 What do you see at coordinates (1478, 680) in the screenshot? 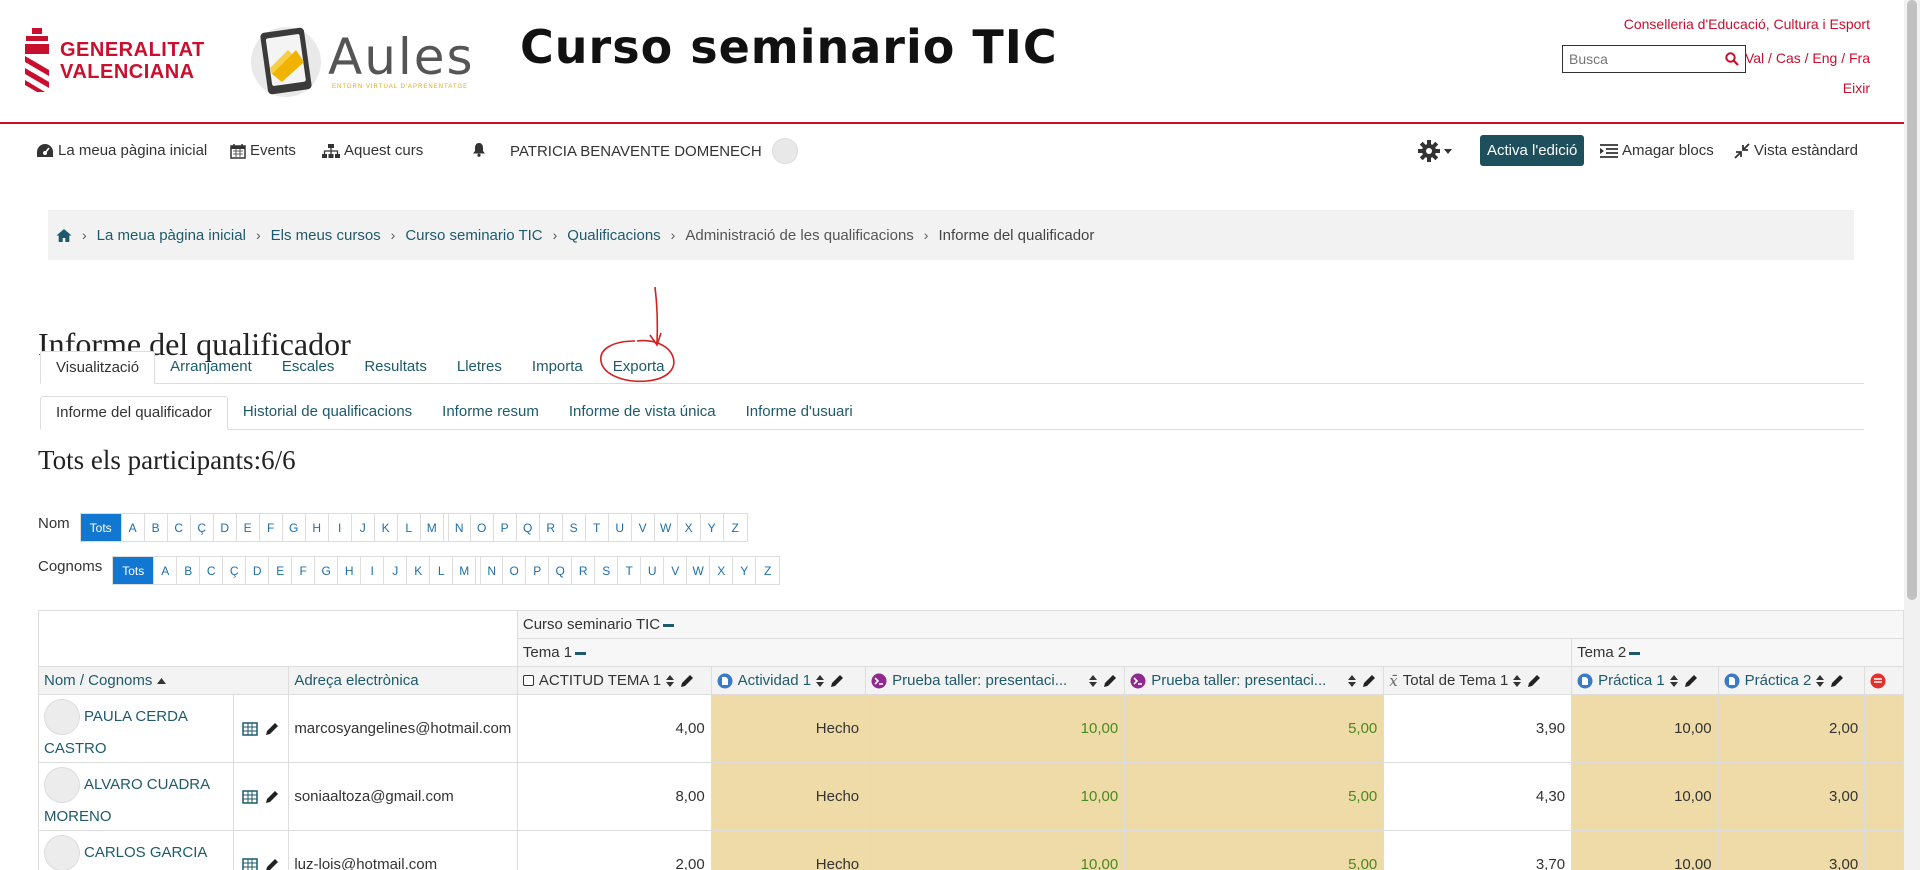
I see `category-total-header: x̄ Total de Tema 1` at bounding box center [1478, 680].